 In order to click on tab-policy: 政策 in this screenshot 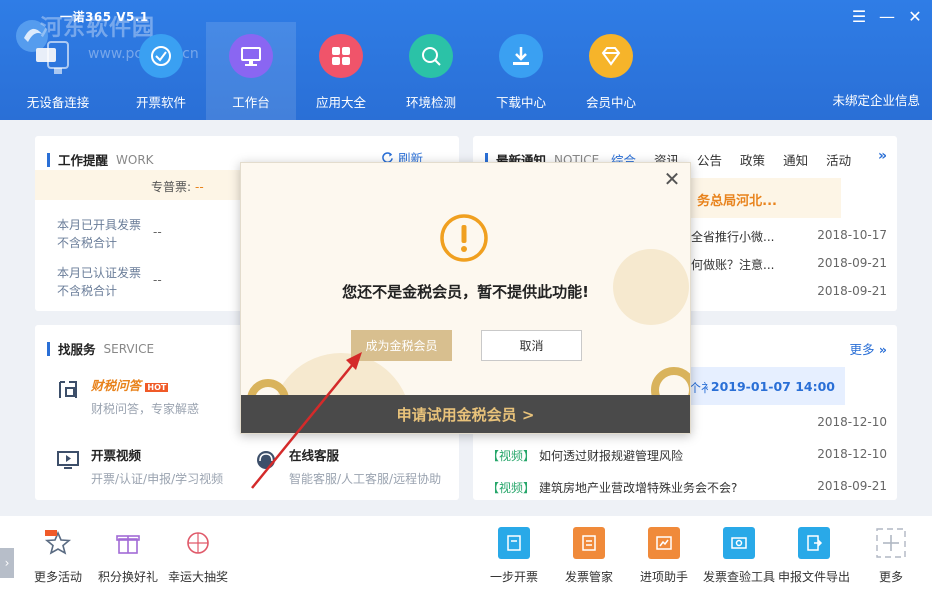, I will do `click(752, 159)`.